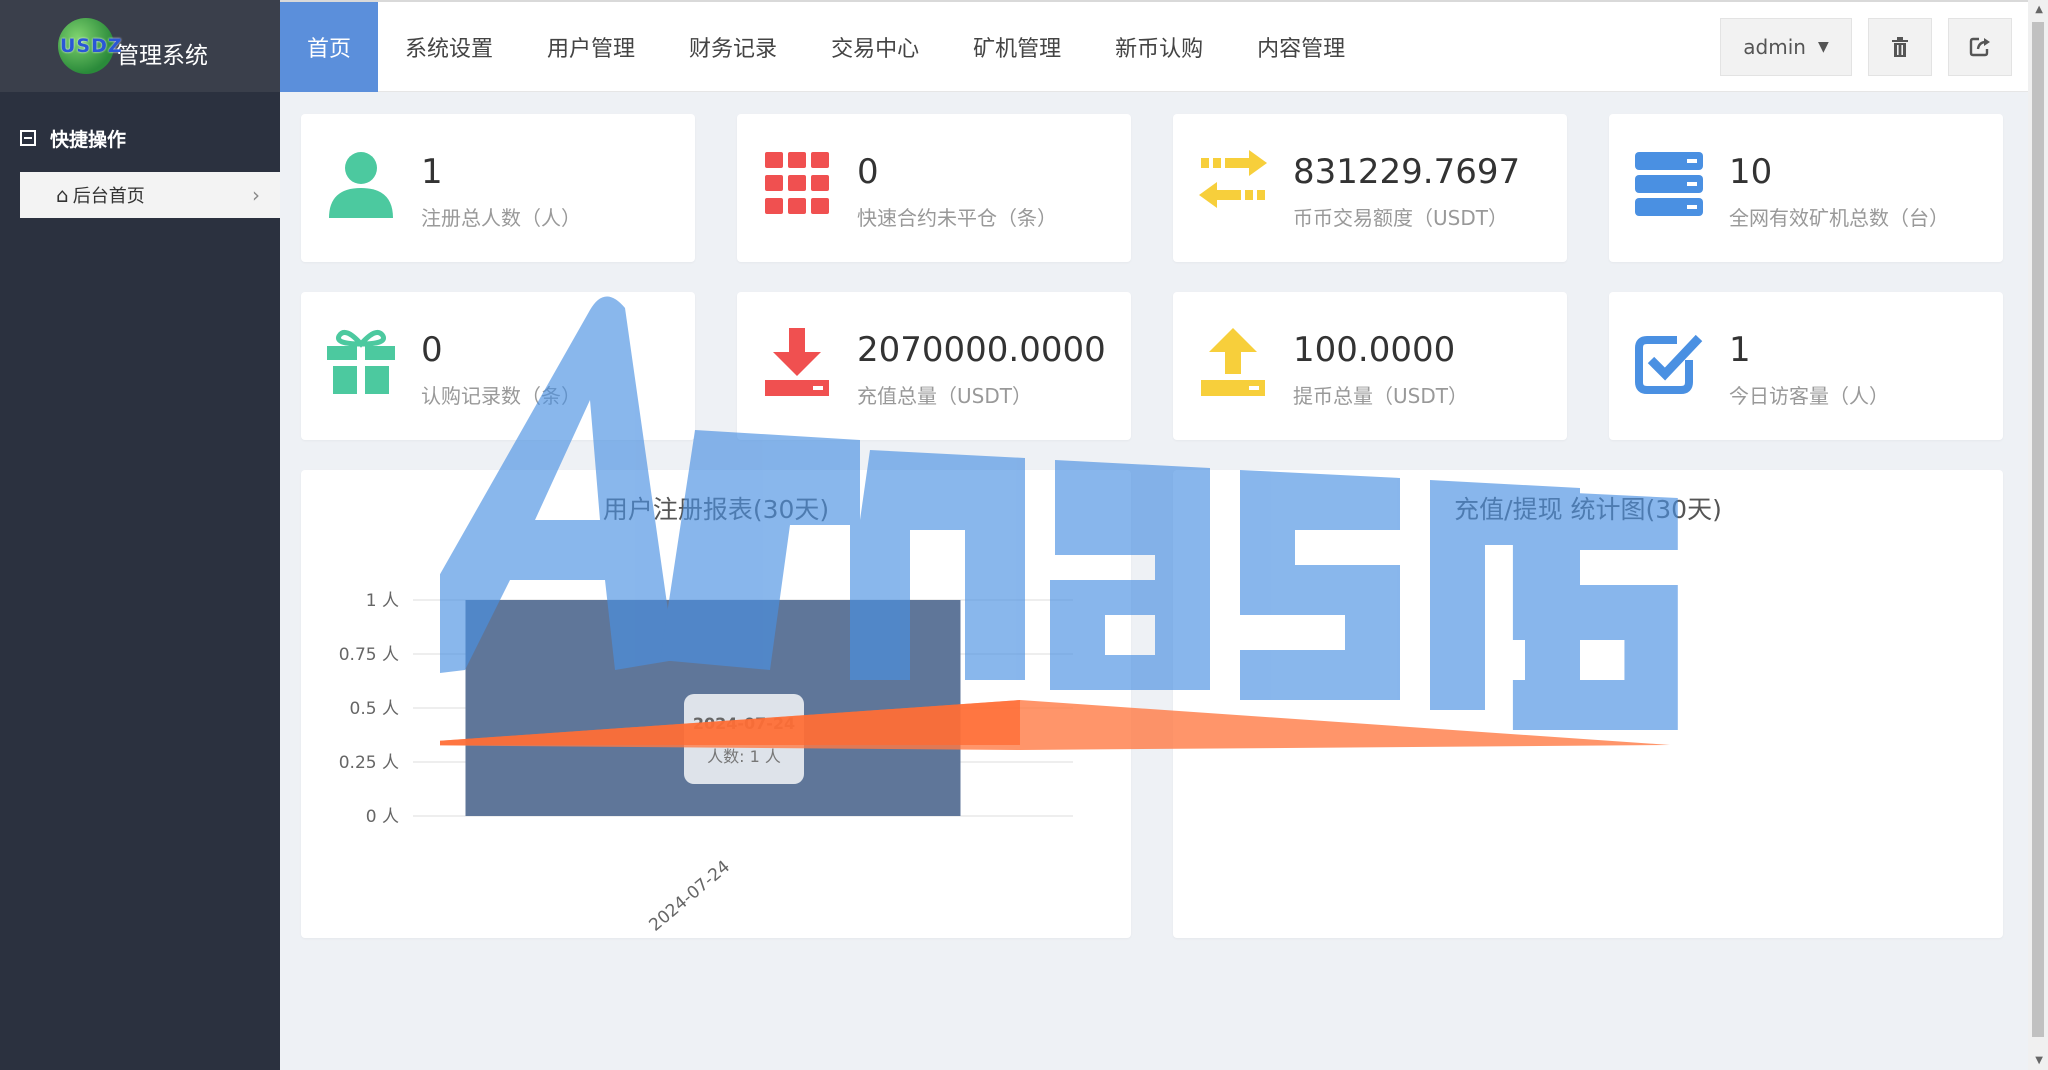  I want to click on page-scrollbar: ▲ ▼, so click(2038, 535).